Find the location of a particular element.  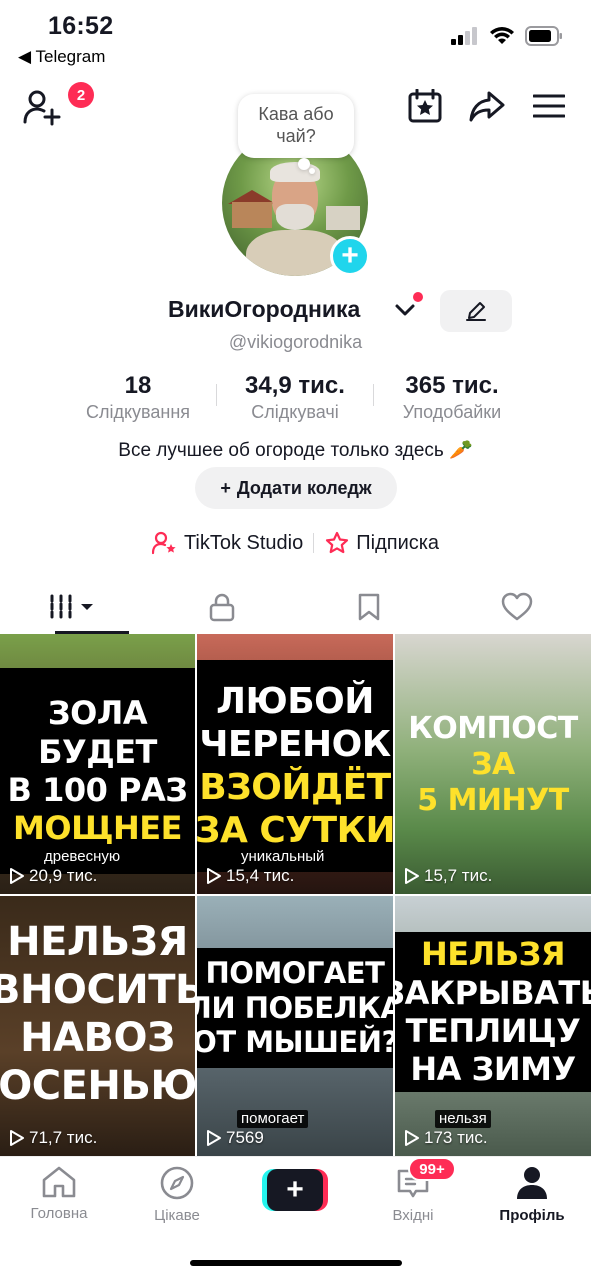

video-caption: уникальный is located at coordinates (283, 857).